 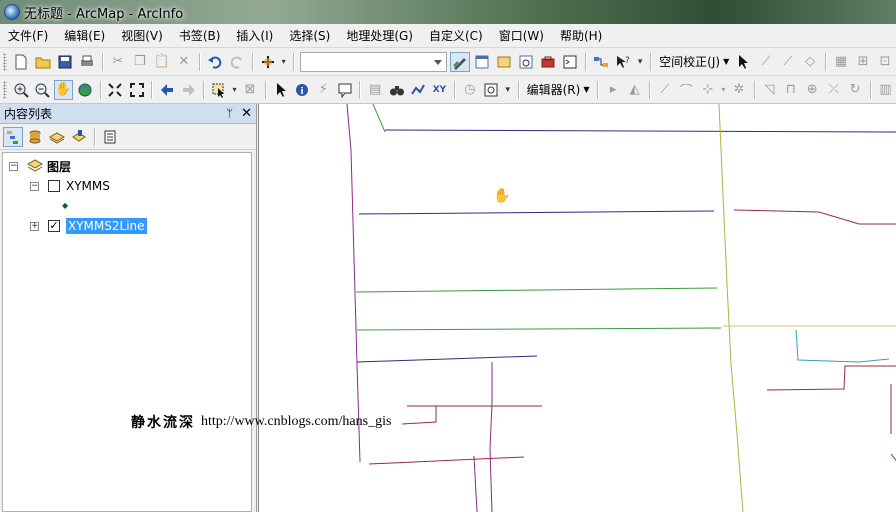 I want to click on delete-icon: ✕, so click(x=184, y=62).